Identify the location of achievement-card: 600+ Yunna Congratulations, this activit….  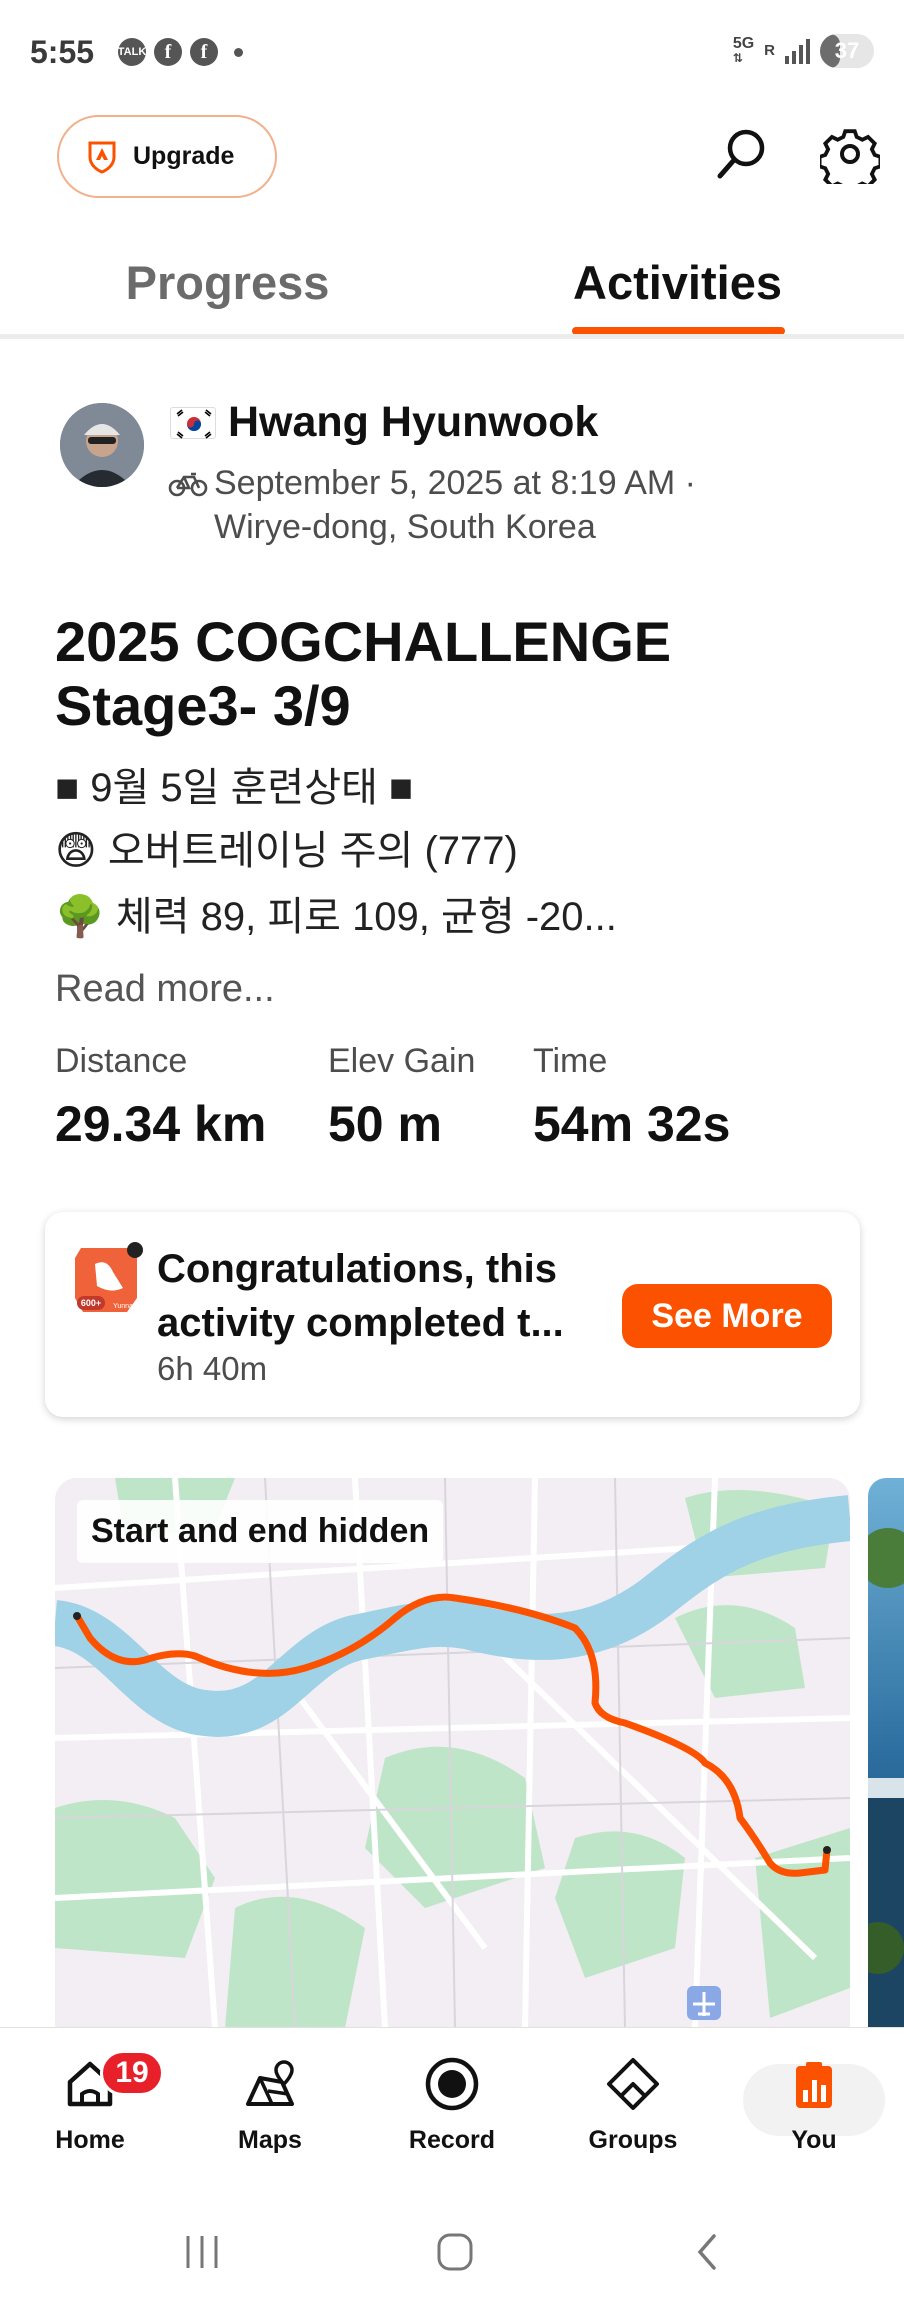
(452, 1314).